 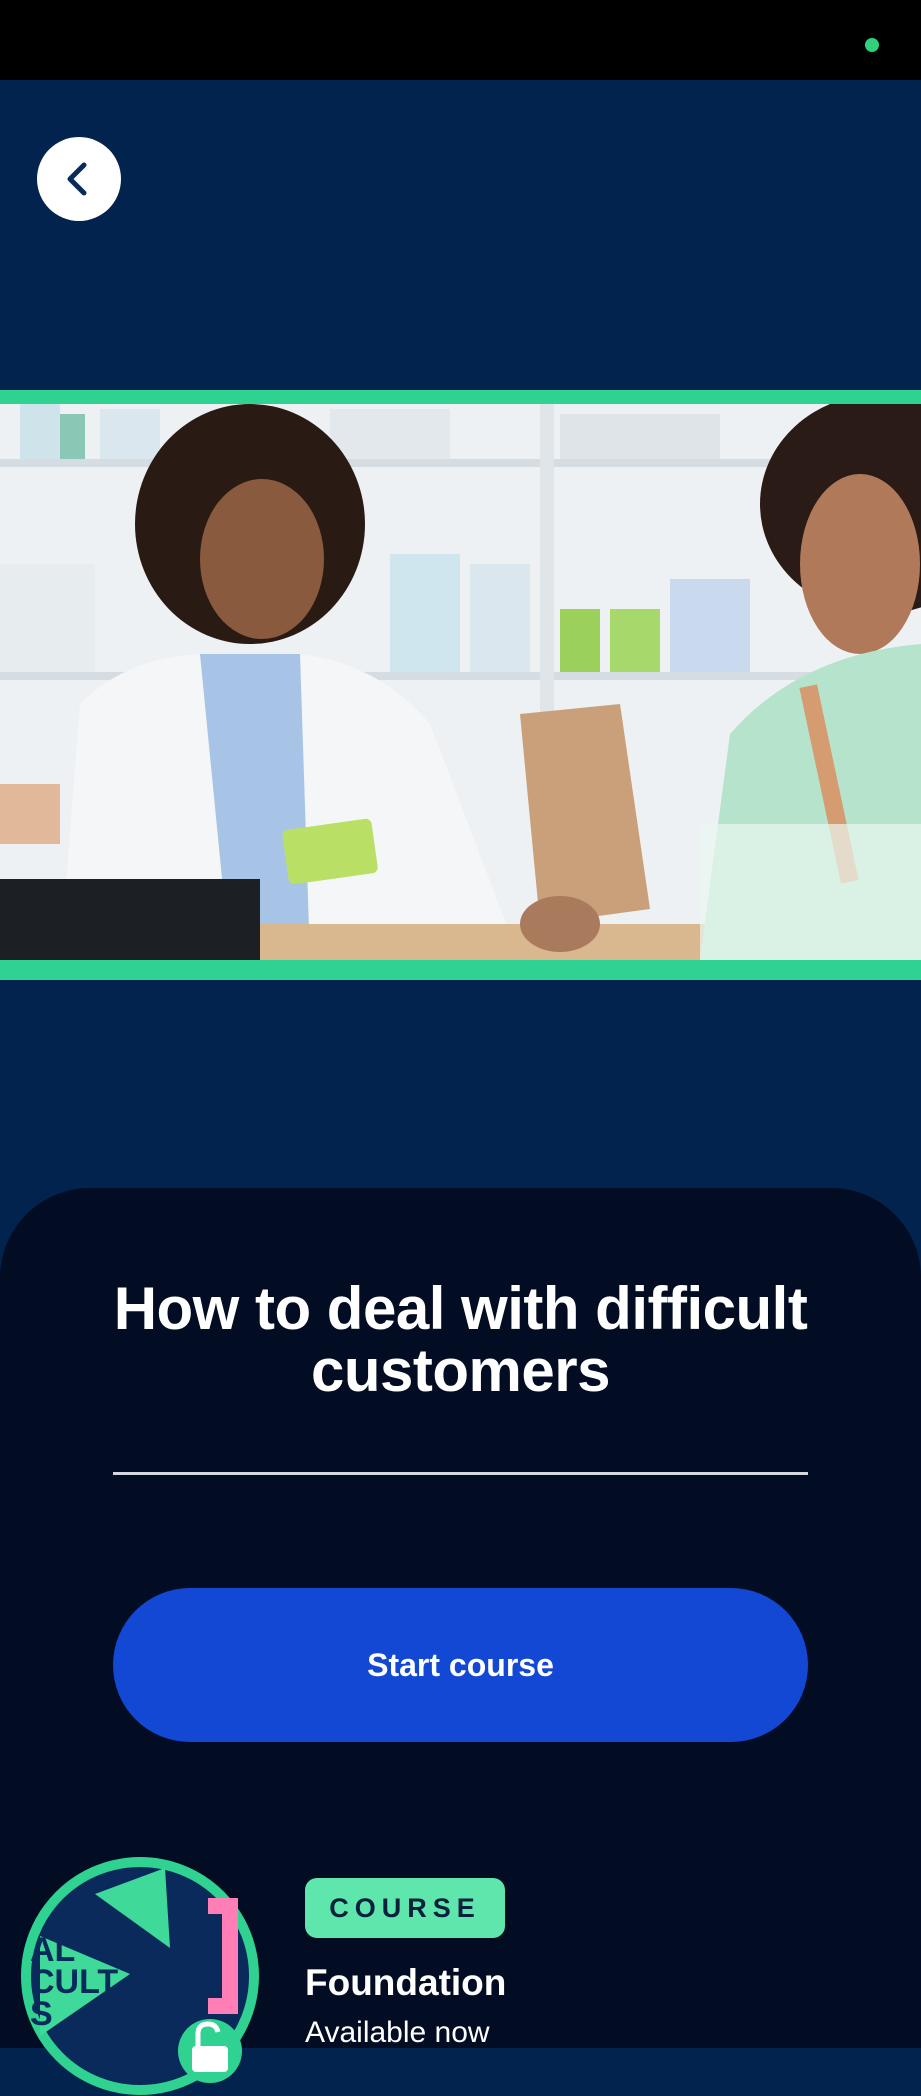 I want to click on divider, so click(x=460, y=1473).